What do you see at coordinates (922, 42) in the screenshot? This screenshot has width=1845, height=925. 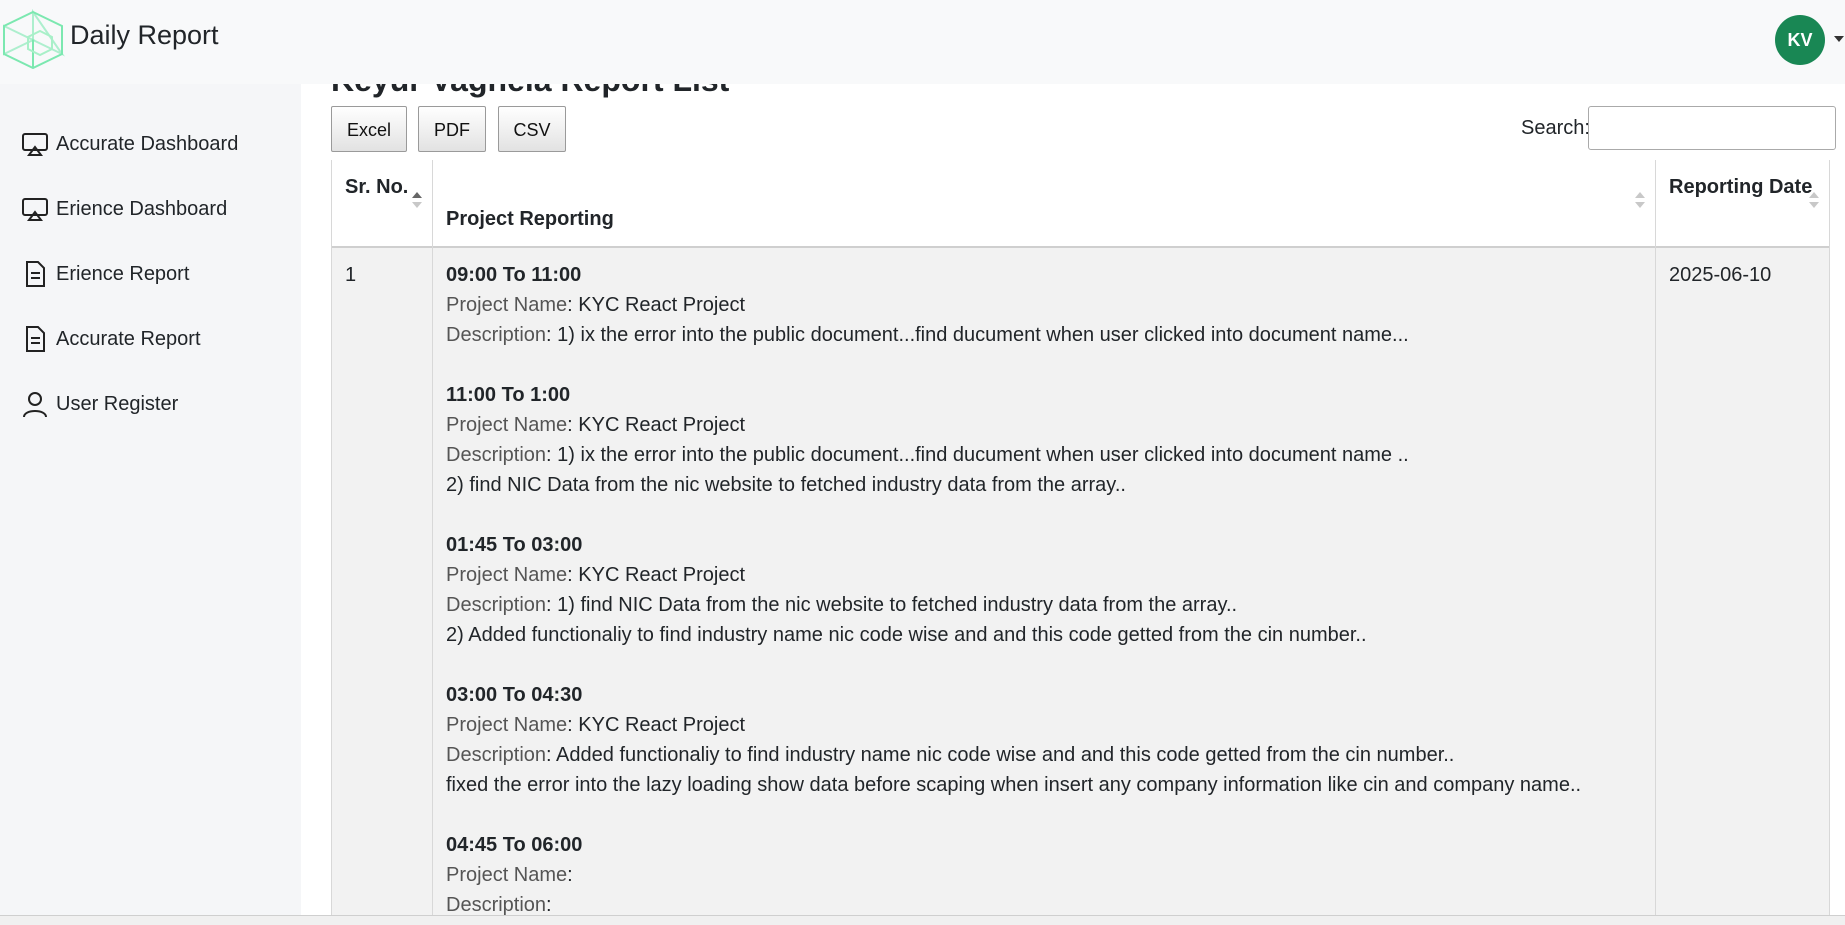 I see `top-navbar: Daily Report KV` at bounding box center [922, 42].